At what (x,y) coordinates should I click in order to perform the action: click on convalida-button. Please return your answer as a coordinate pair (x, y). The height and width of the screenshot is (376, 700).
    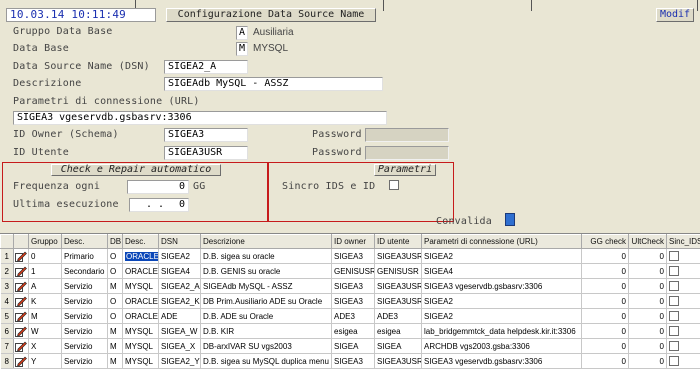
    Looking at the image, I should click on (510, 219).